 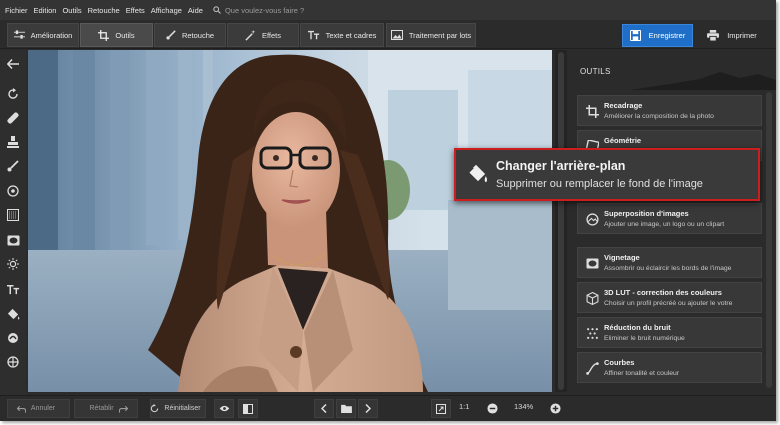 I want to click on save-button: Enregistrer, so click(x=657, y=35).